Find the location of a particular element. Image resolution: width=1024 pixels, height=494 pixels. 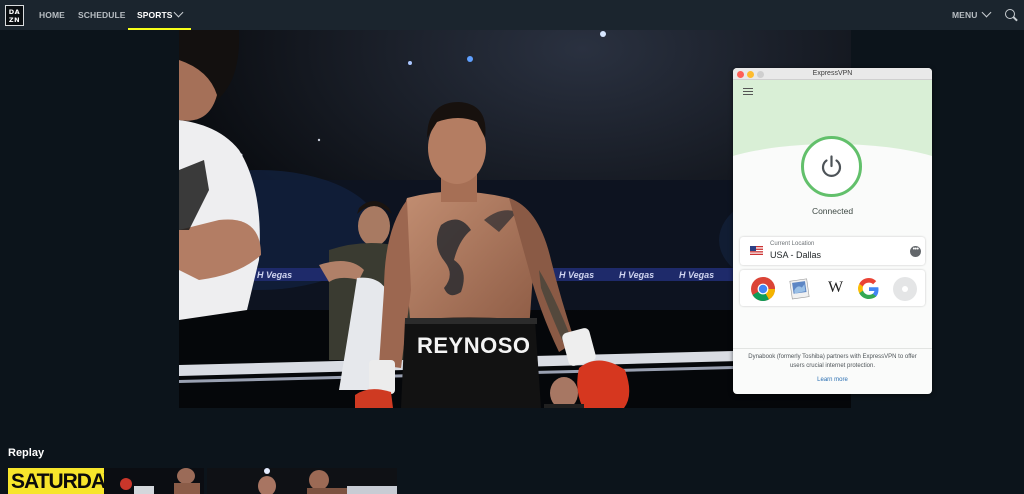

logo-line-1: DA is located at coordinates (14, 11).